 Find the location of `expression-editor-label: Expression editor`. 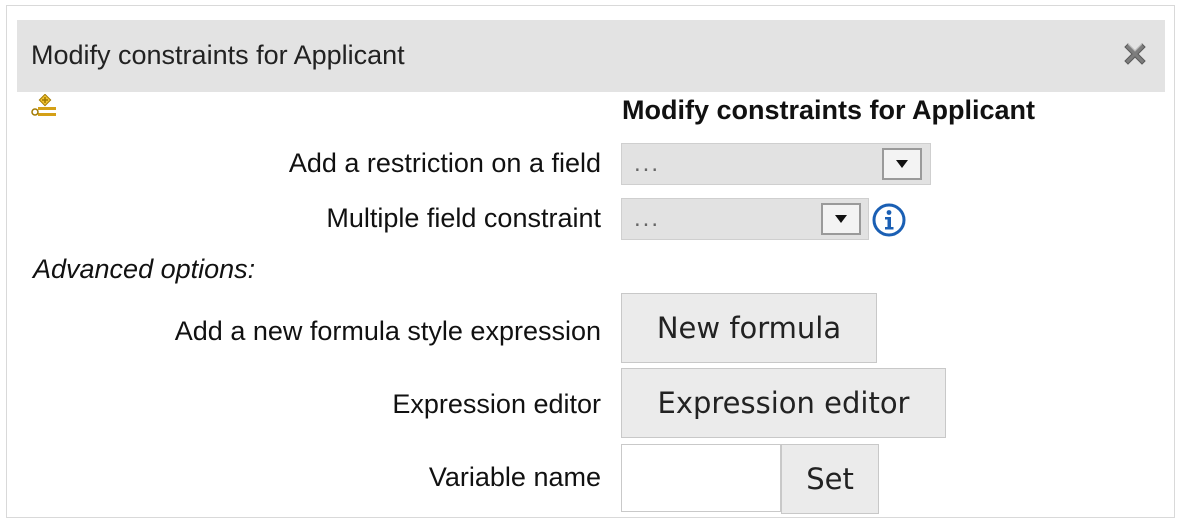

expression-editor-label: Expression editor is located at coordinates (496, 404).